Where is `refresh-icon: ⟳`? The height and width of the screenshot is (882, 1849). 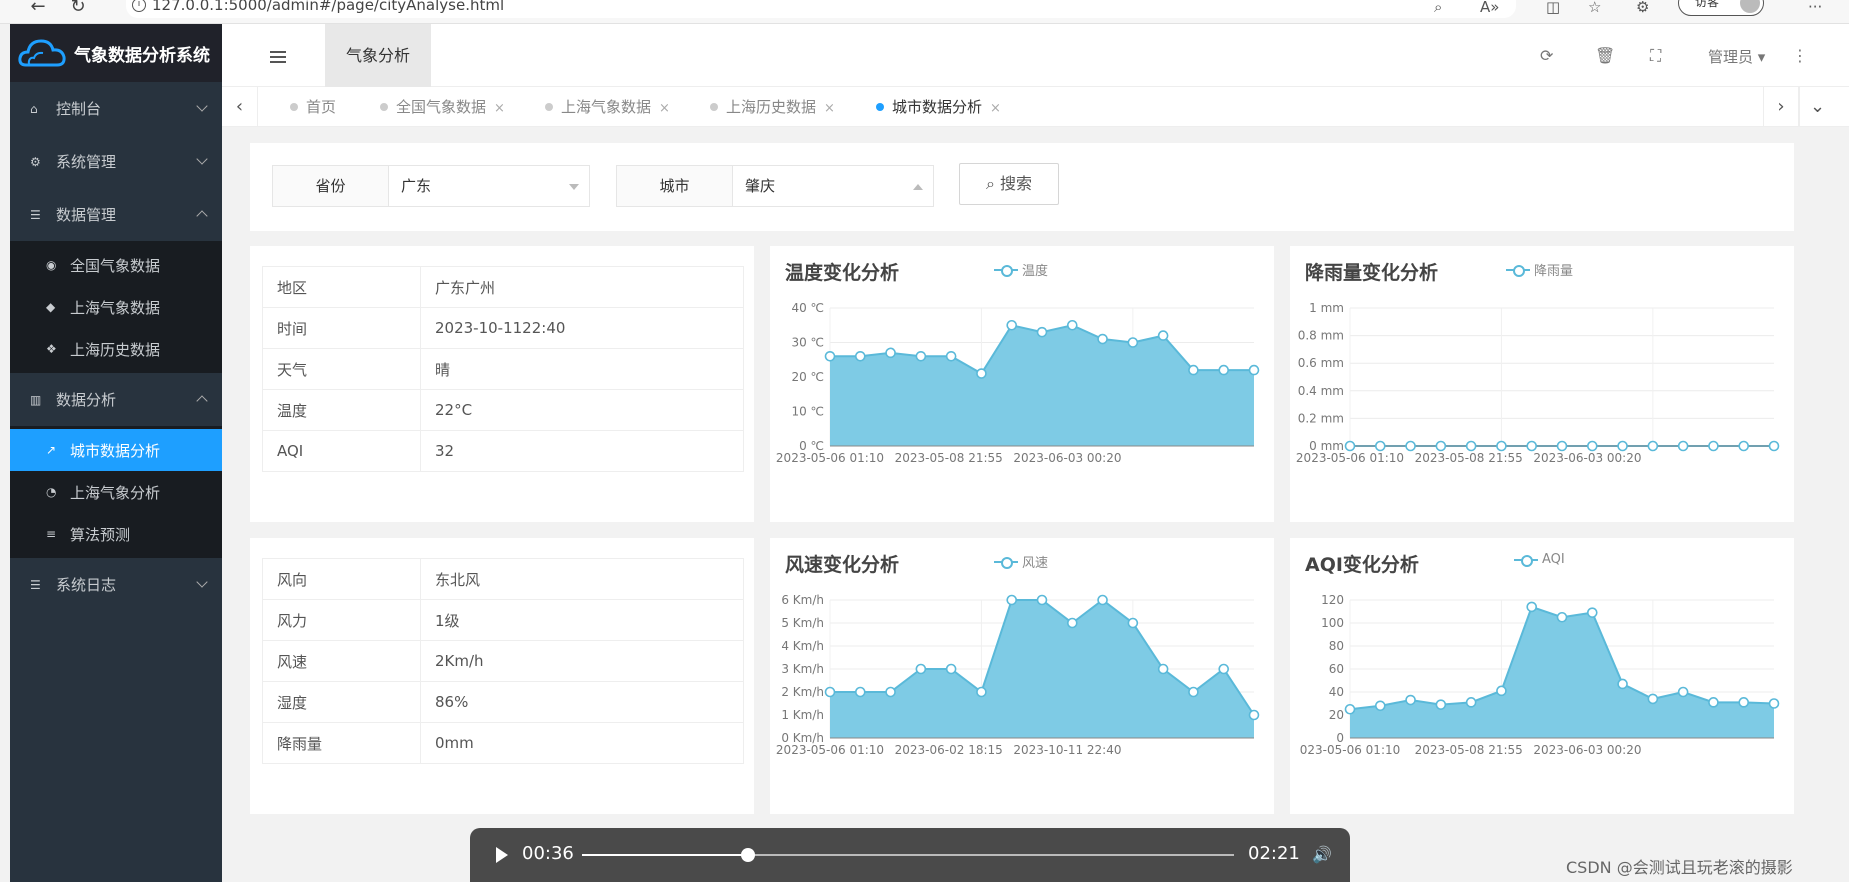 refresh-icon: ⟳ is located at coordinates (1546, 55).